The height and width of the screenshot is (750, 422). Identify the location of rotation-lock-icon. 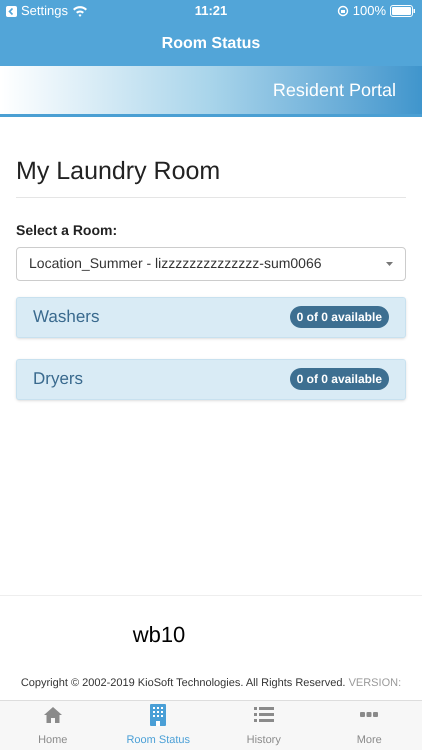
(342, 11).